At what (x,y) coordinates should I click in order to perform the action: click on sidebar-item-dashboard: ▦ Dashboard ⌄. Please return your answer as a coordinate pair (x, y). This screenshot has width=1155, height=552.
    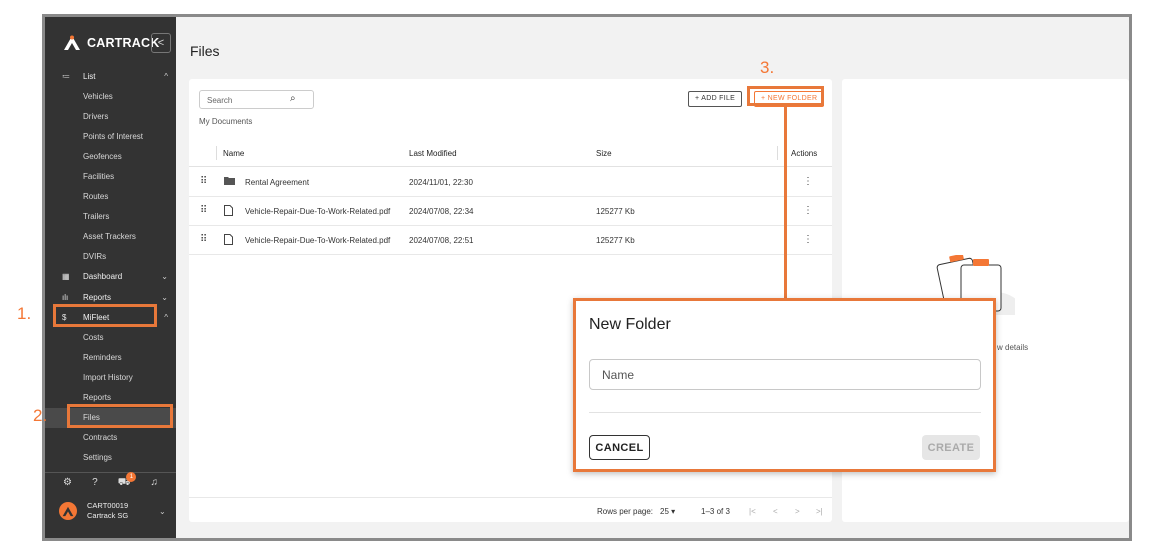
    Looking at the image, I should click on (110, 277).